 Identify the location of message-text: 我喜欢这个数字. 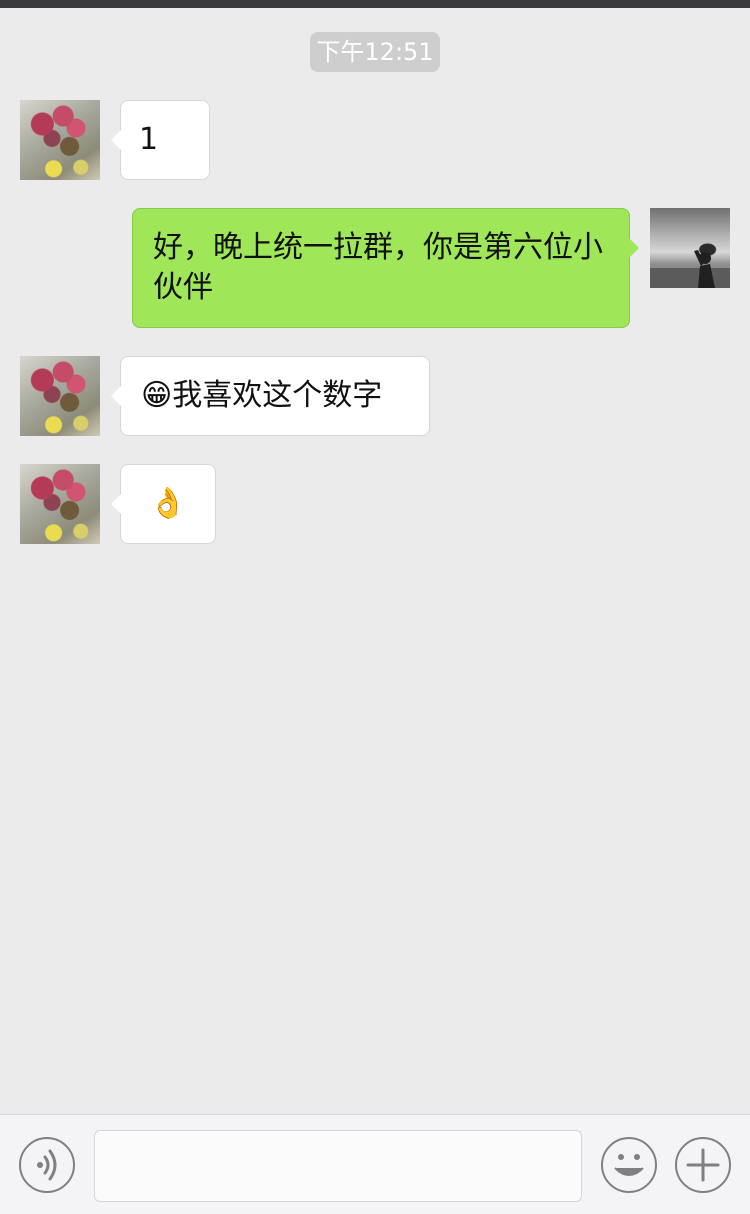
(277, 395).